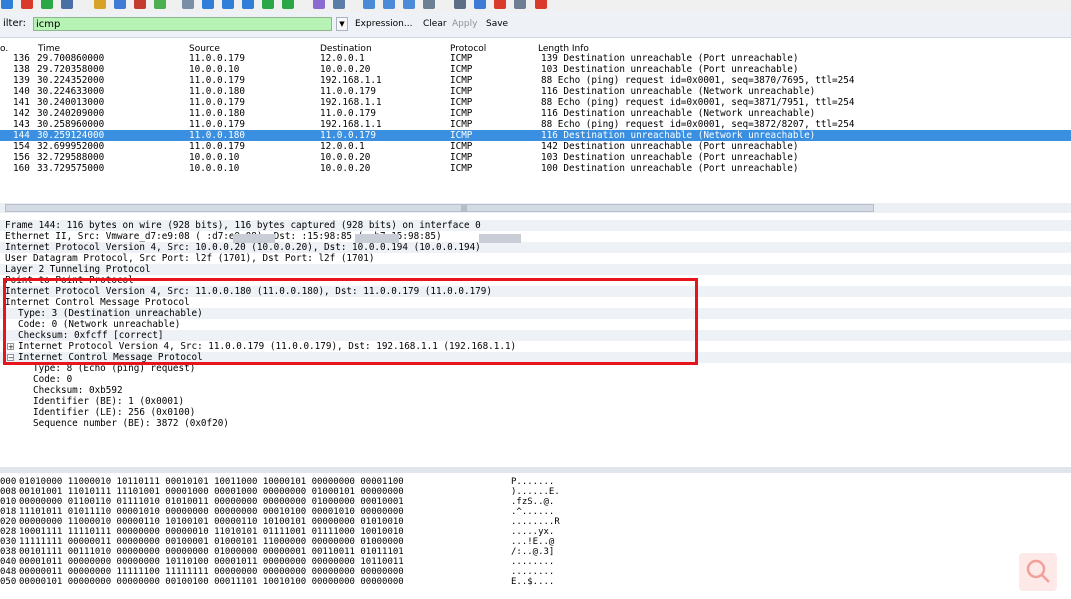  I want to click on search-icon, so click(1038, 572).